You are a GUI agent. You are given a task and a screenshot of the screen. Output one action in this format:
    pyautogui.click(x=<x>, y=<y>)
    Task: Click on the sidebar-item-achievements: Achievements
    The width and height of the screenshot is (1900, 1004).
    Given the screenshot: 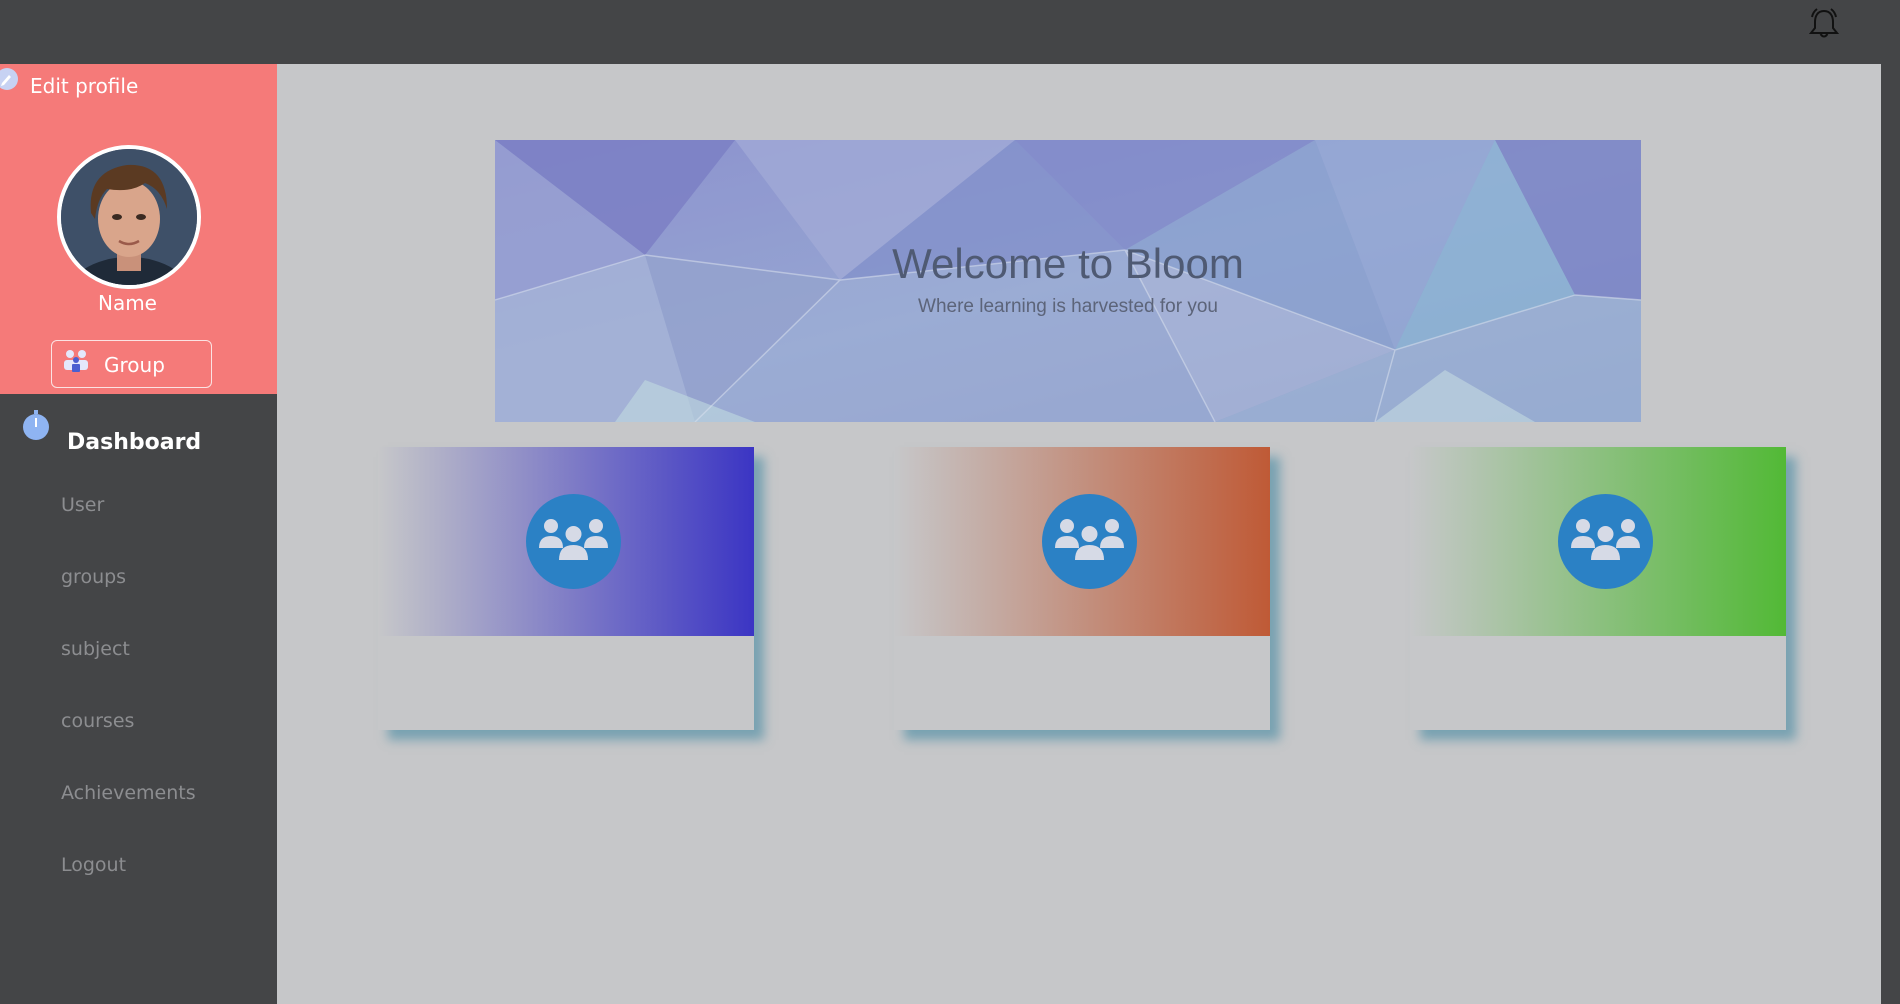 What is the action you would take?
    pyautogui.click(x=128, y=793)
    